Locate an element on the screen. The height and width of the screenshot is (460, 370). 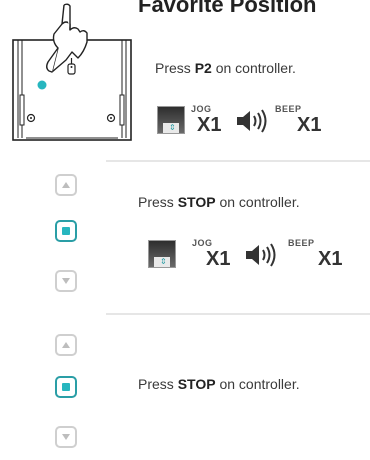
step-3-prefix: Press is located at coordinates (158, 384).